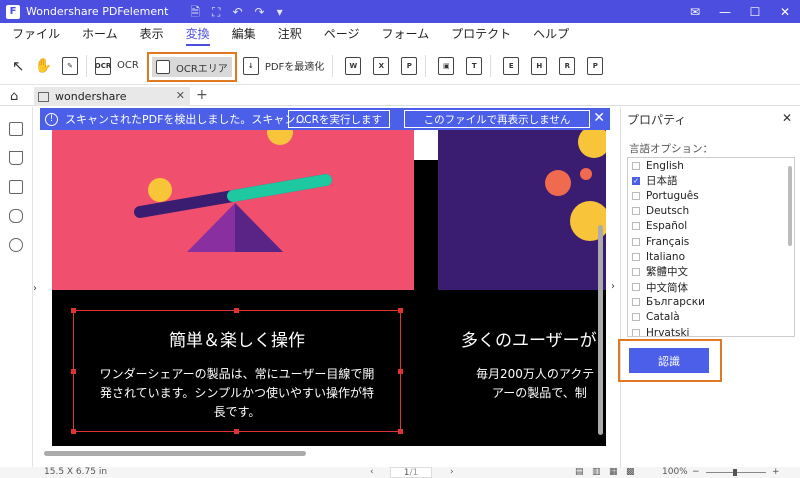 This screenshot has width=800, height=478. Describe the element at coordinates (43, 66) in the screenshot. I see `hand-icon: ✋` at that location.